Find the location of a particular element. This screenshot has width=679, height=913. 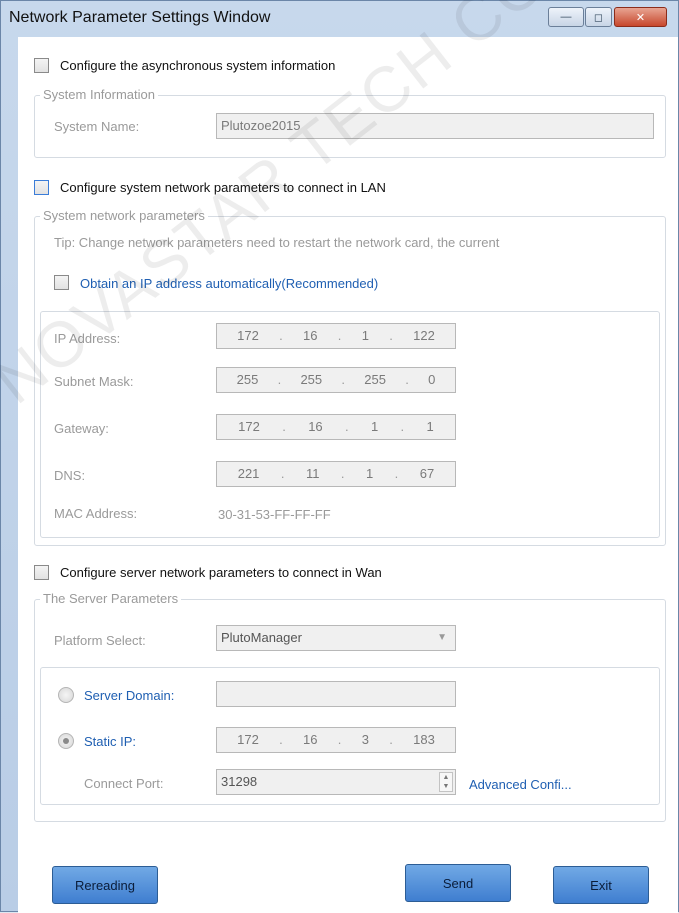

lan-config-checkbox is located at coordinates (41, 187).